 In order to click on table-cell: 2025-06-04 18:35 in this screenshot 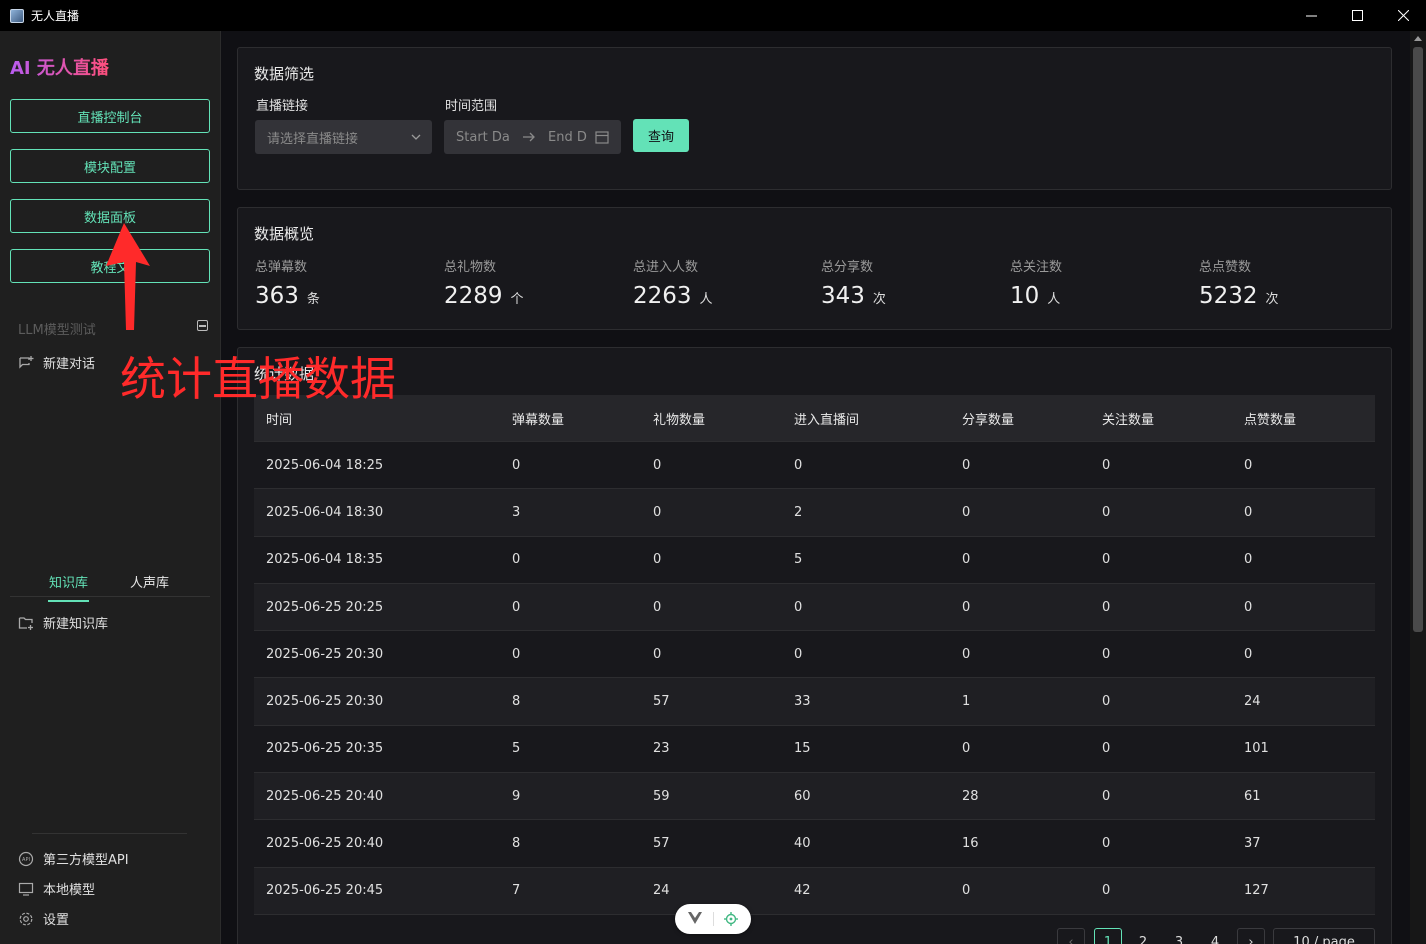, I will do `click(325, 560)`.